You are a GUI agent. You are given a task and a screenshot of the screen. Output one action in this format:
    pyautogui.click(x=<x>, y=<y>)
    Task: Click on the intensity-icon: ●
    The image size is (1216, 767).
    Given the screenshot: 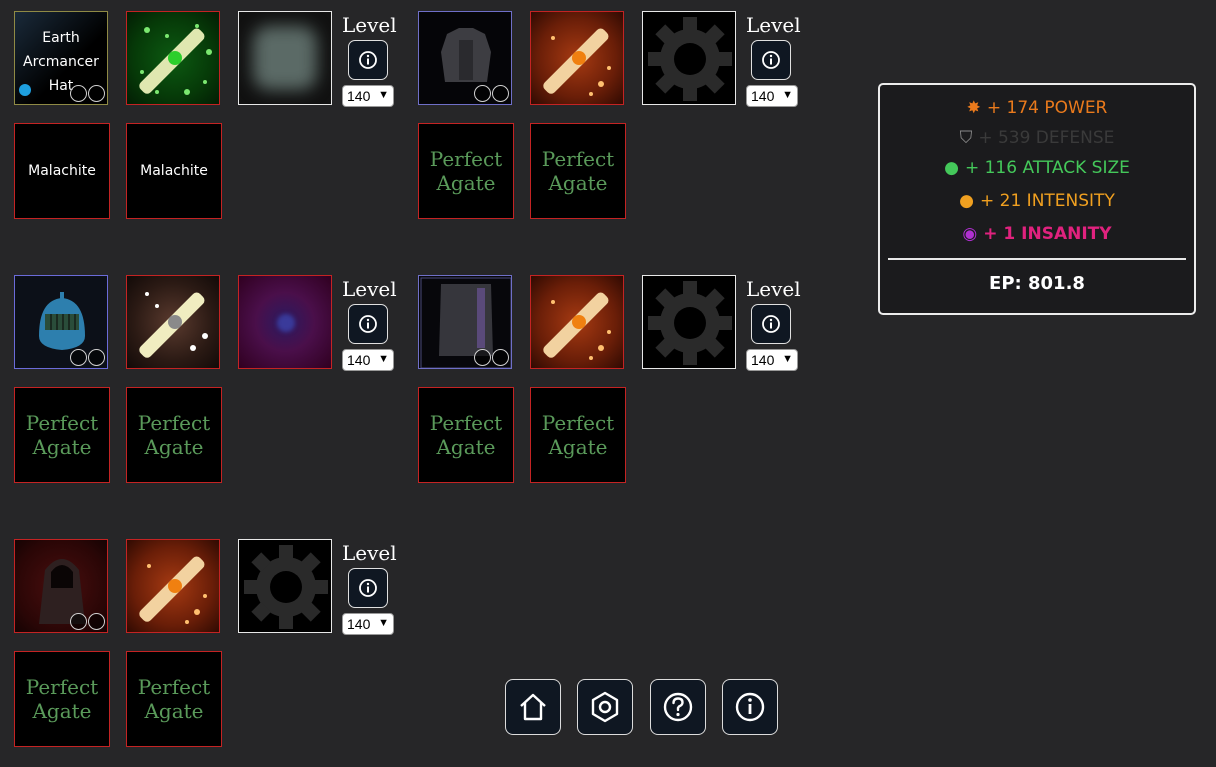 What is the action you would take?
    pyautogui.click(x=966, y=201)
    